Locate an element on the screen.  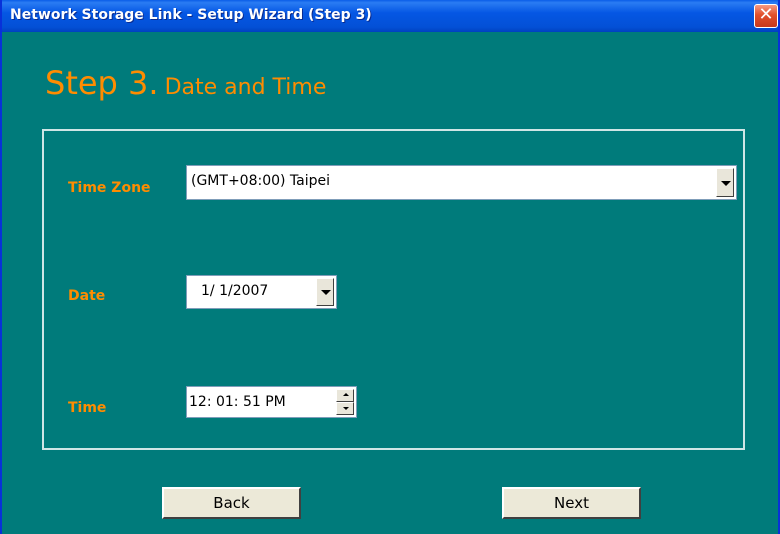
page-heading: Step 3. Date and Time is located at coordinates (185, 83).